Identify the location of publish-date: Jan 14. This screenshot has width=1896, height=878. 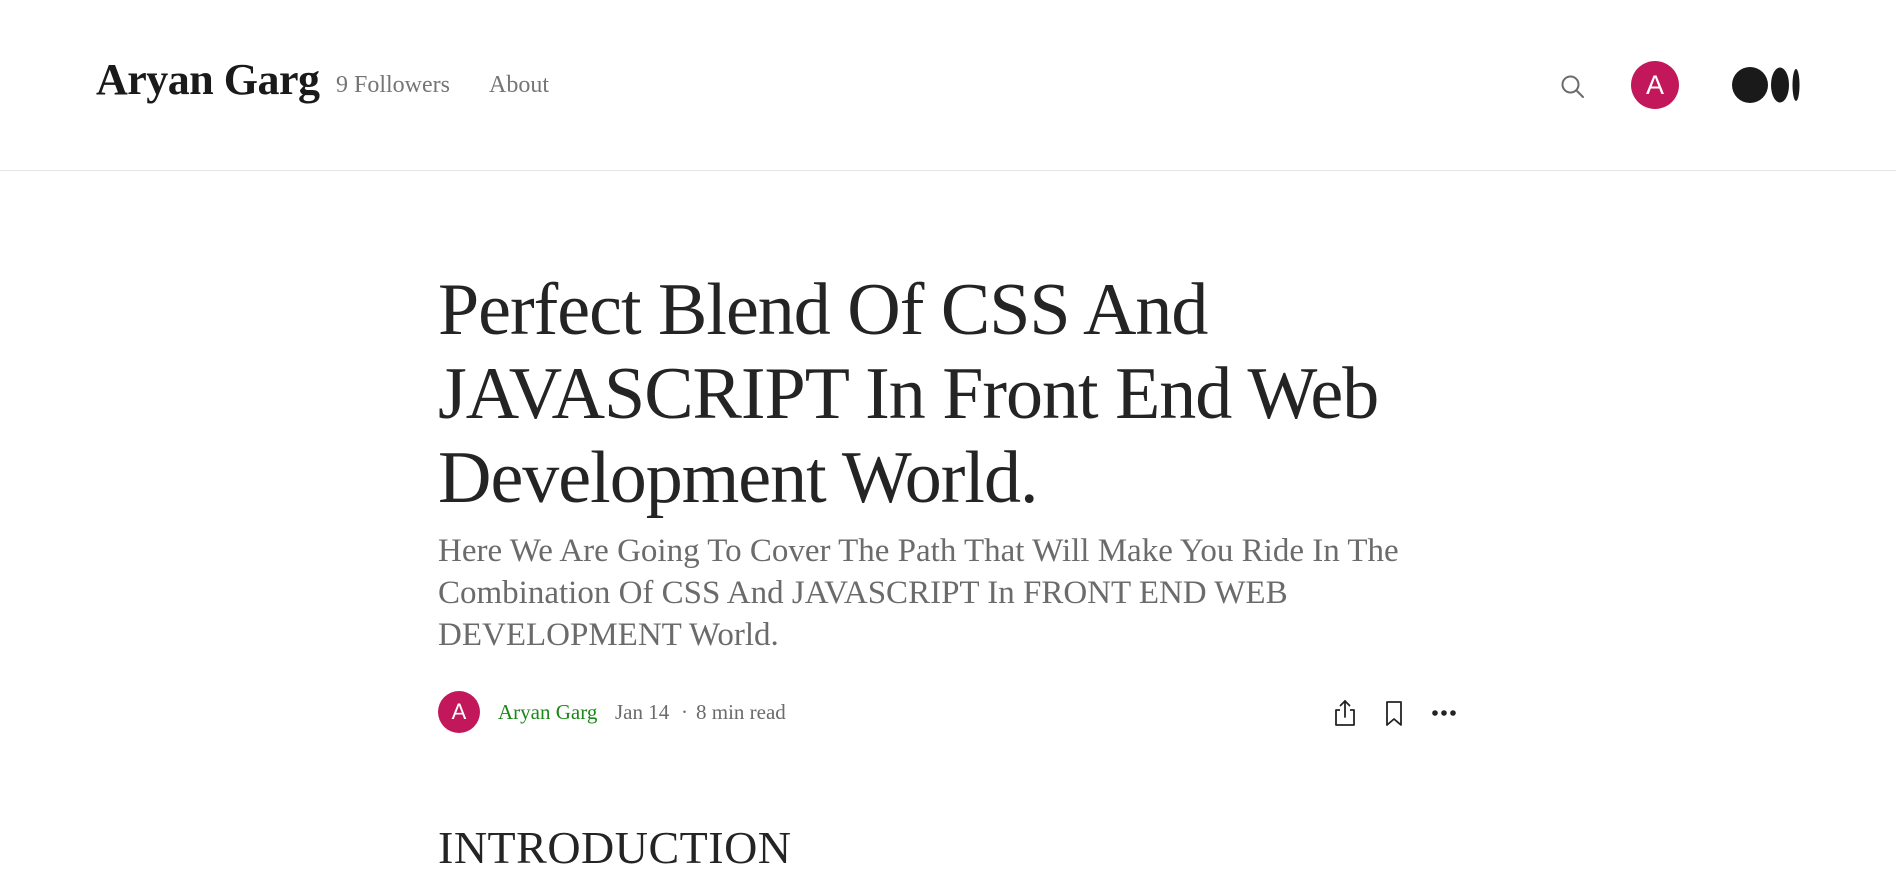
(642, 712).